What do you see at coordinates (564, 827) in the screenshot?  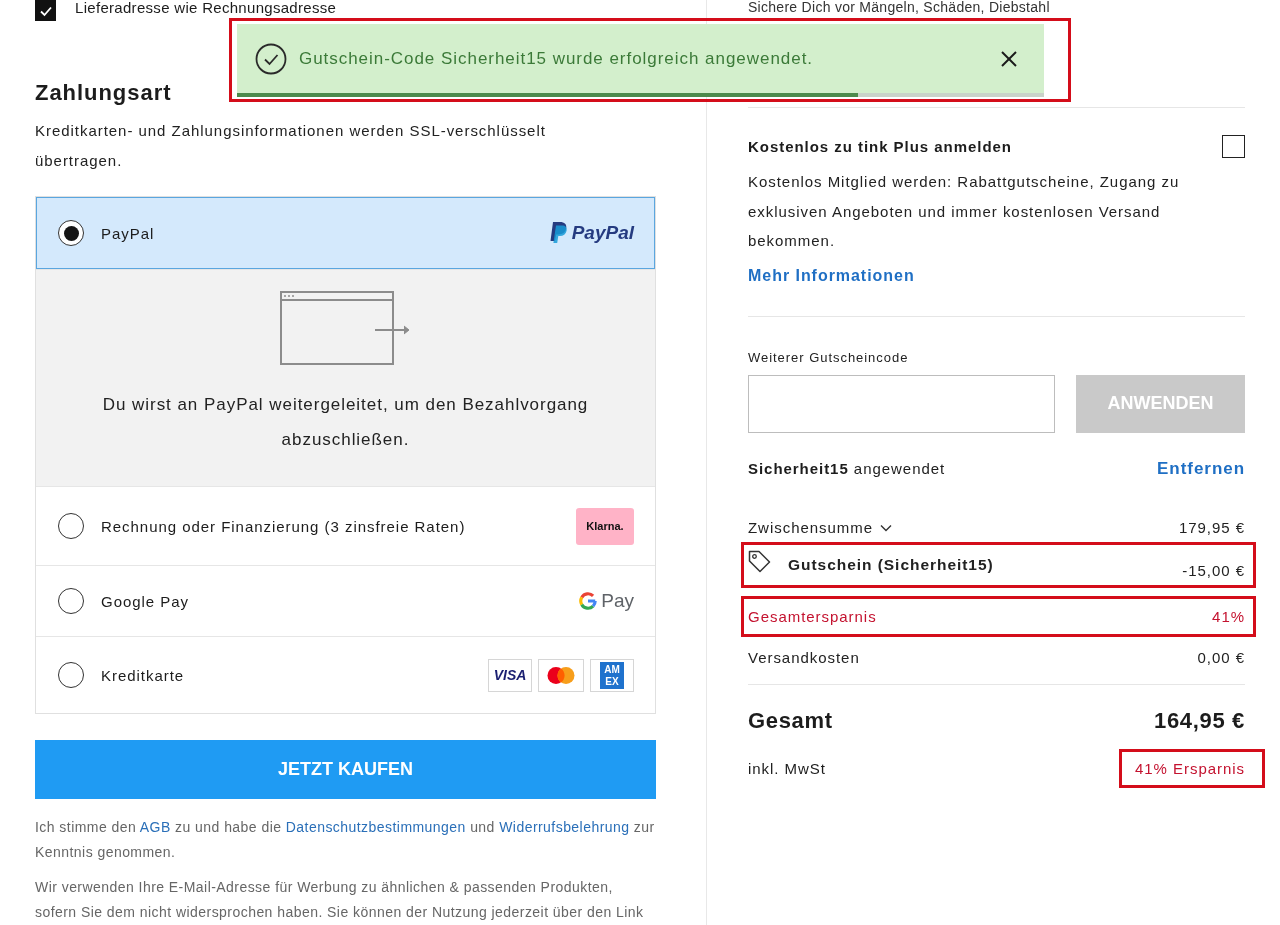 I see `inline-link: Widerrufsbelehrung` at bounding box center [564, 827].